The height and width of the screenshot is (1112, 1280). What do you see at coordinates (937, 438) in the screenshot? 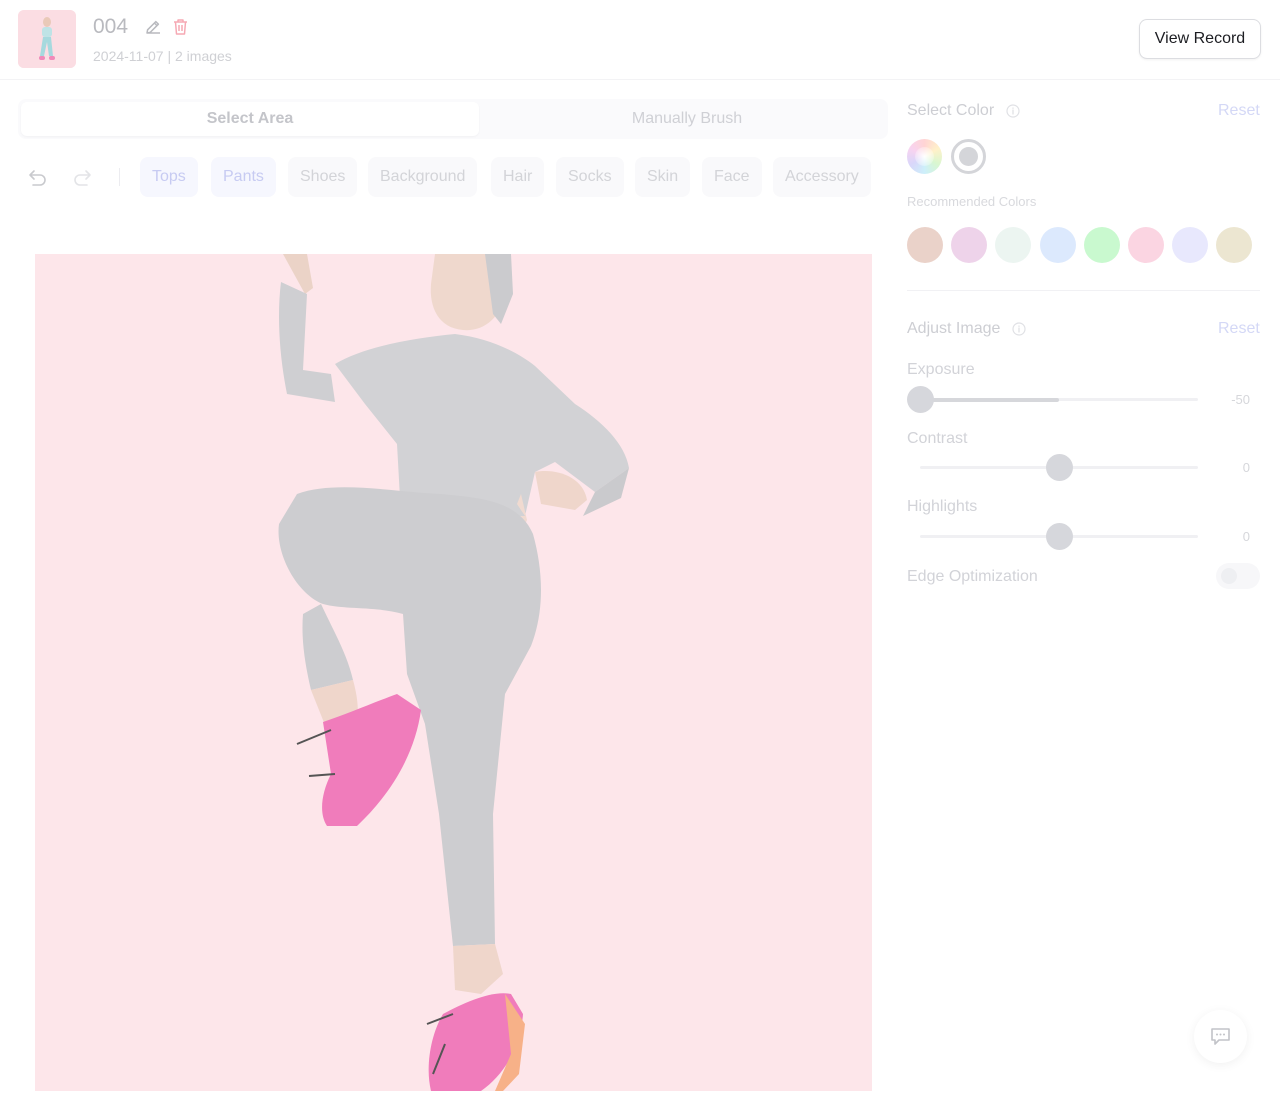
I see `contrast-label: Contrast` at bounding box center [937, 438].